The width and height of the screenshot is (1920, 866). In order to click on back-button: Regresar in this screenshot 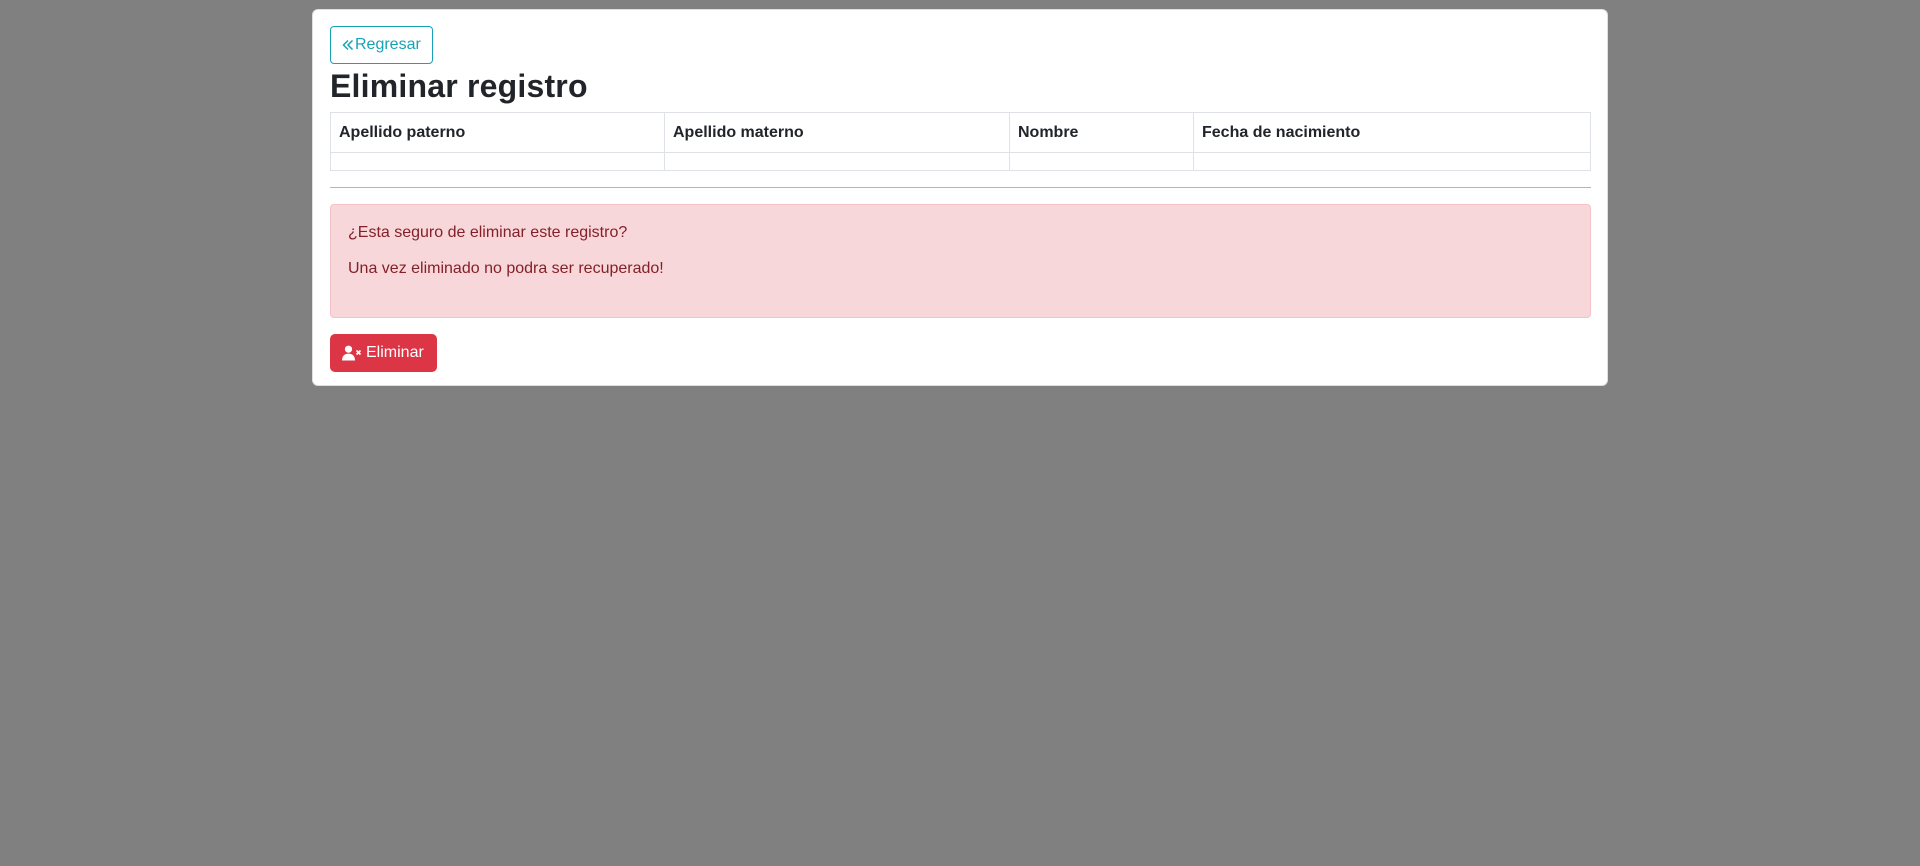, I will do `click(381, 45)`.